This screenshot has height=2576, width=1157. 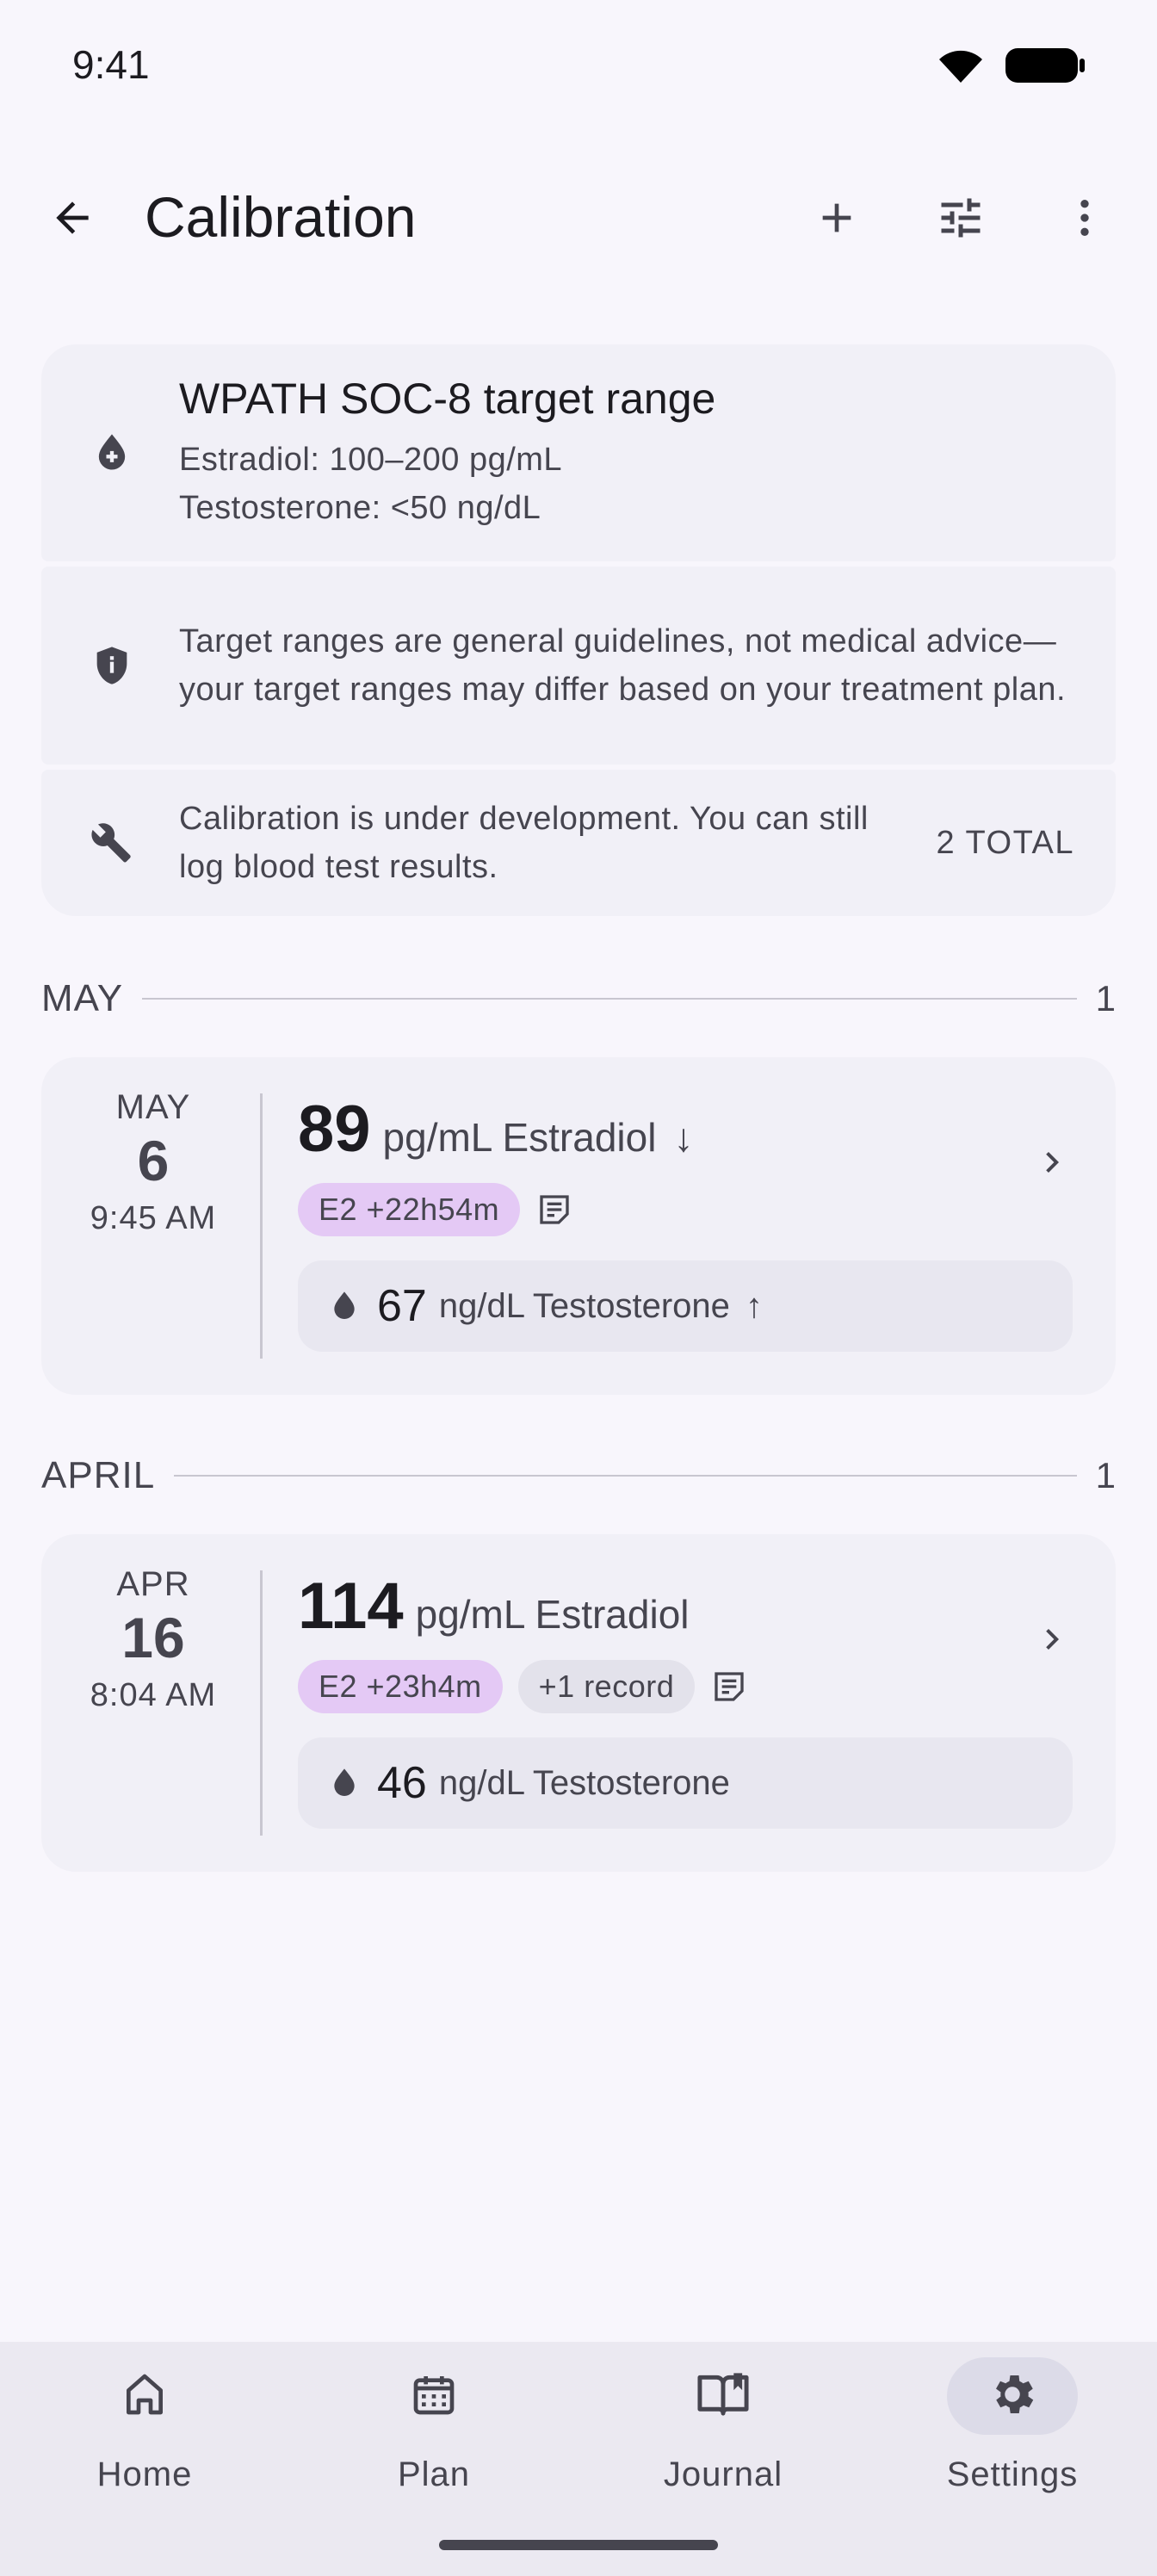 I want to click on estradiol-value: 114, so click(x=351, y=1606).